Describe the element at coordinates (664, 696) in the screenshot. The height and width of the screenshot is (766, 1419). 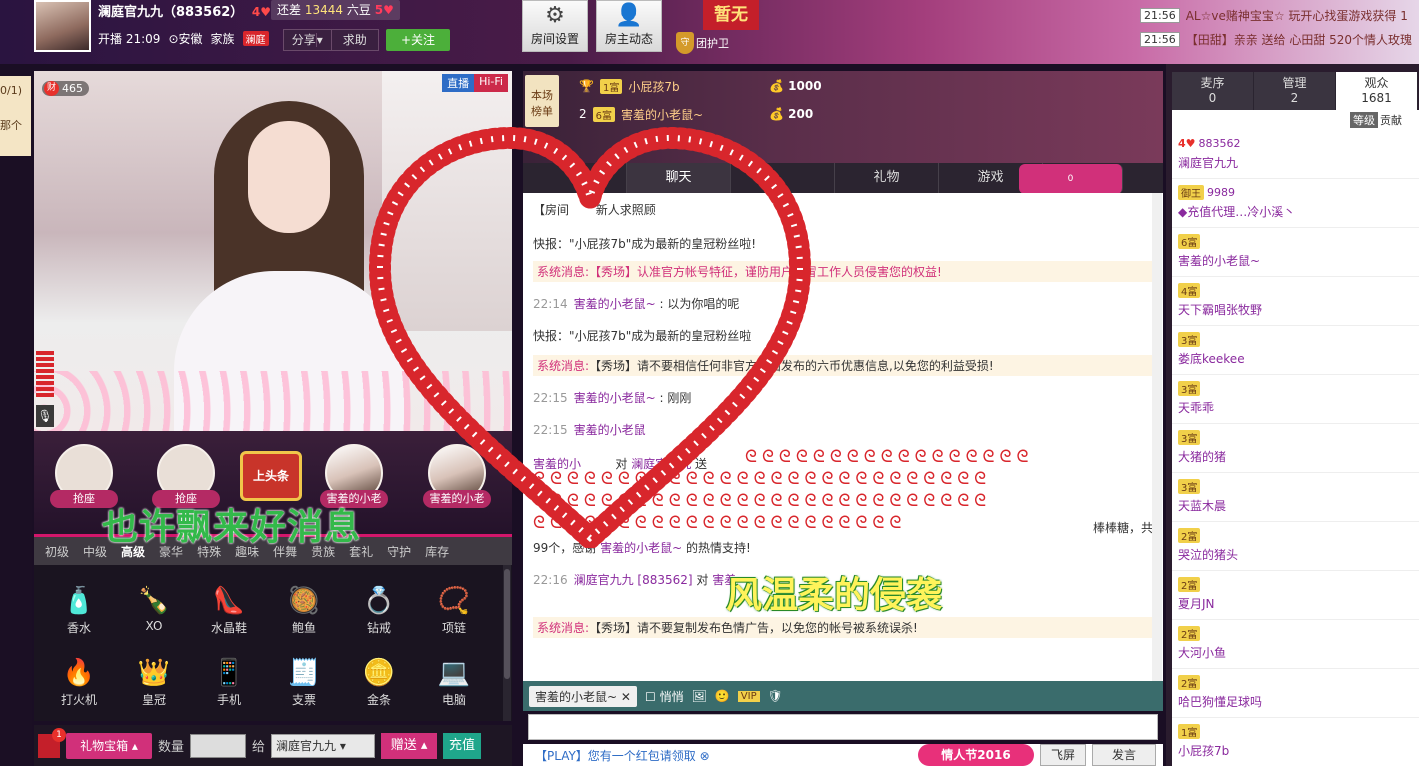
I see `private-checkbox: ☐ 悄悄` at that location.